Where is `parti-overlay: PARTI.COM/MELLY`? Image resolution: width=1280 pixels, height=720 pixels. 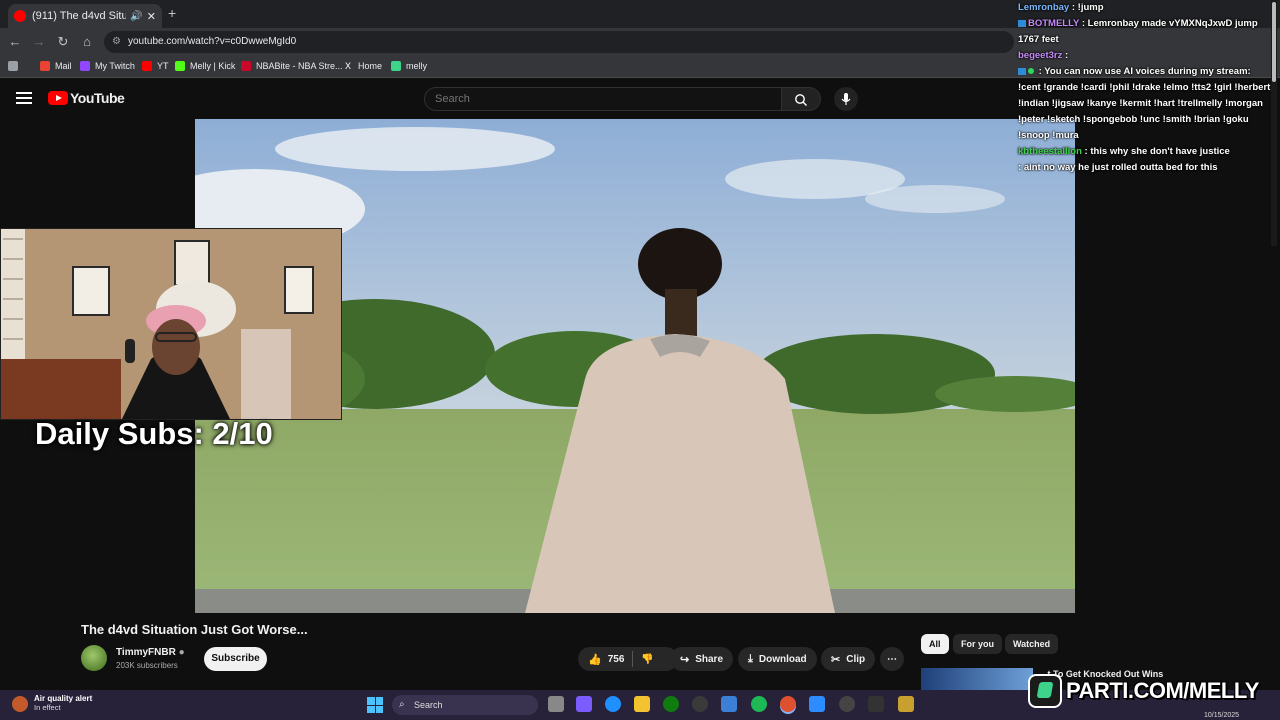
parti-overlay: PARTI.COM/MELLY is located at coordinates (1152, 691).